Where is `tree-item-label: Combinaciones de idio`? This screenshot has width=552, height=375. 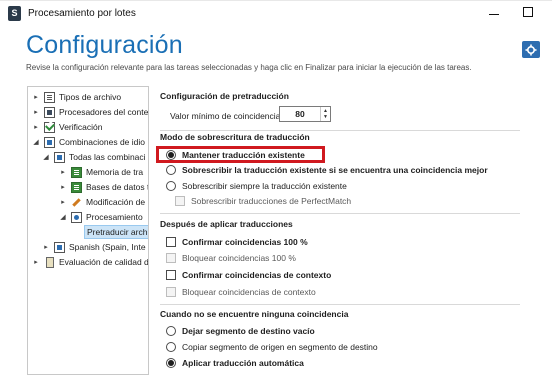
tree-item-label: Combinaciones de idio is located at coordinates (102, 142).